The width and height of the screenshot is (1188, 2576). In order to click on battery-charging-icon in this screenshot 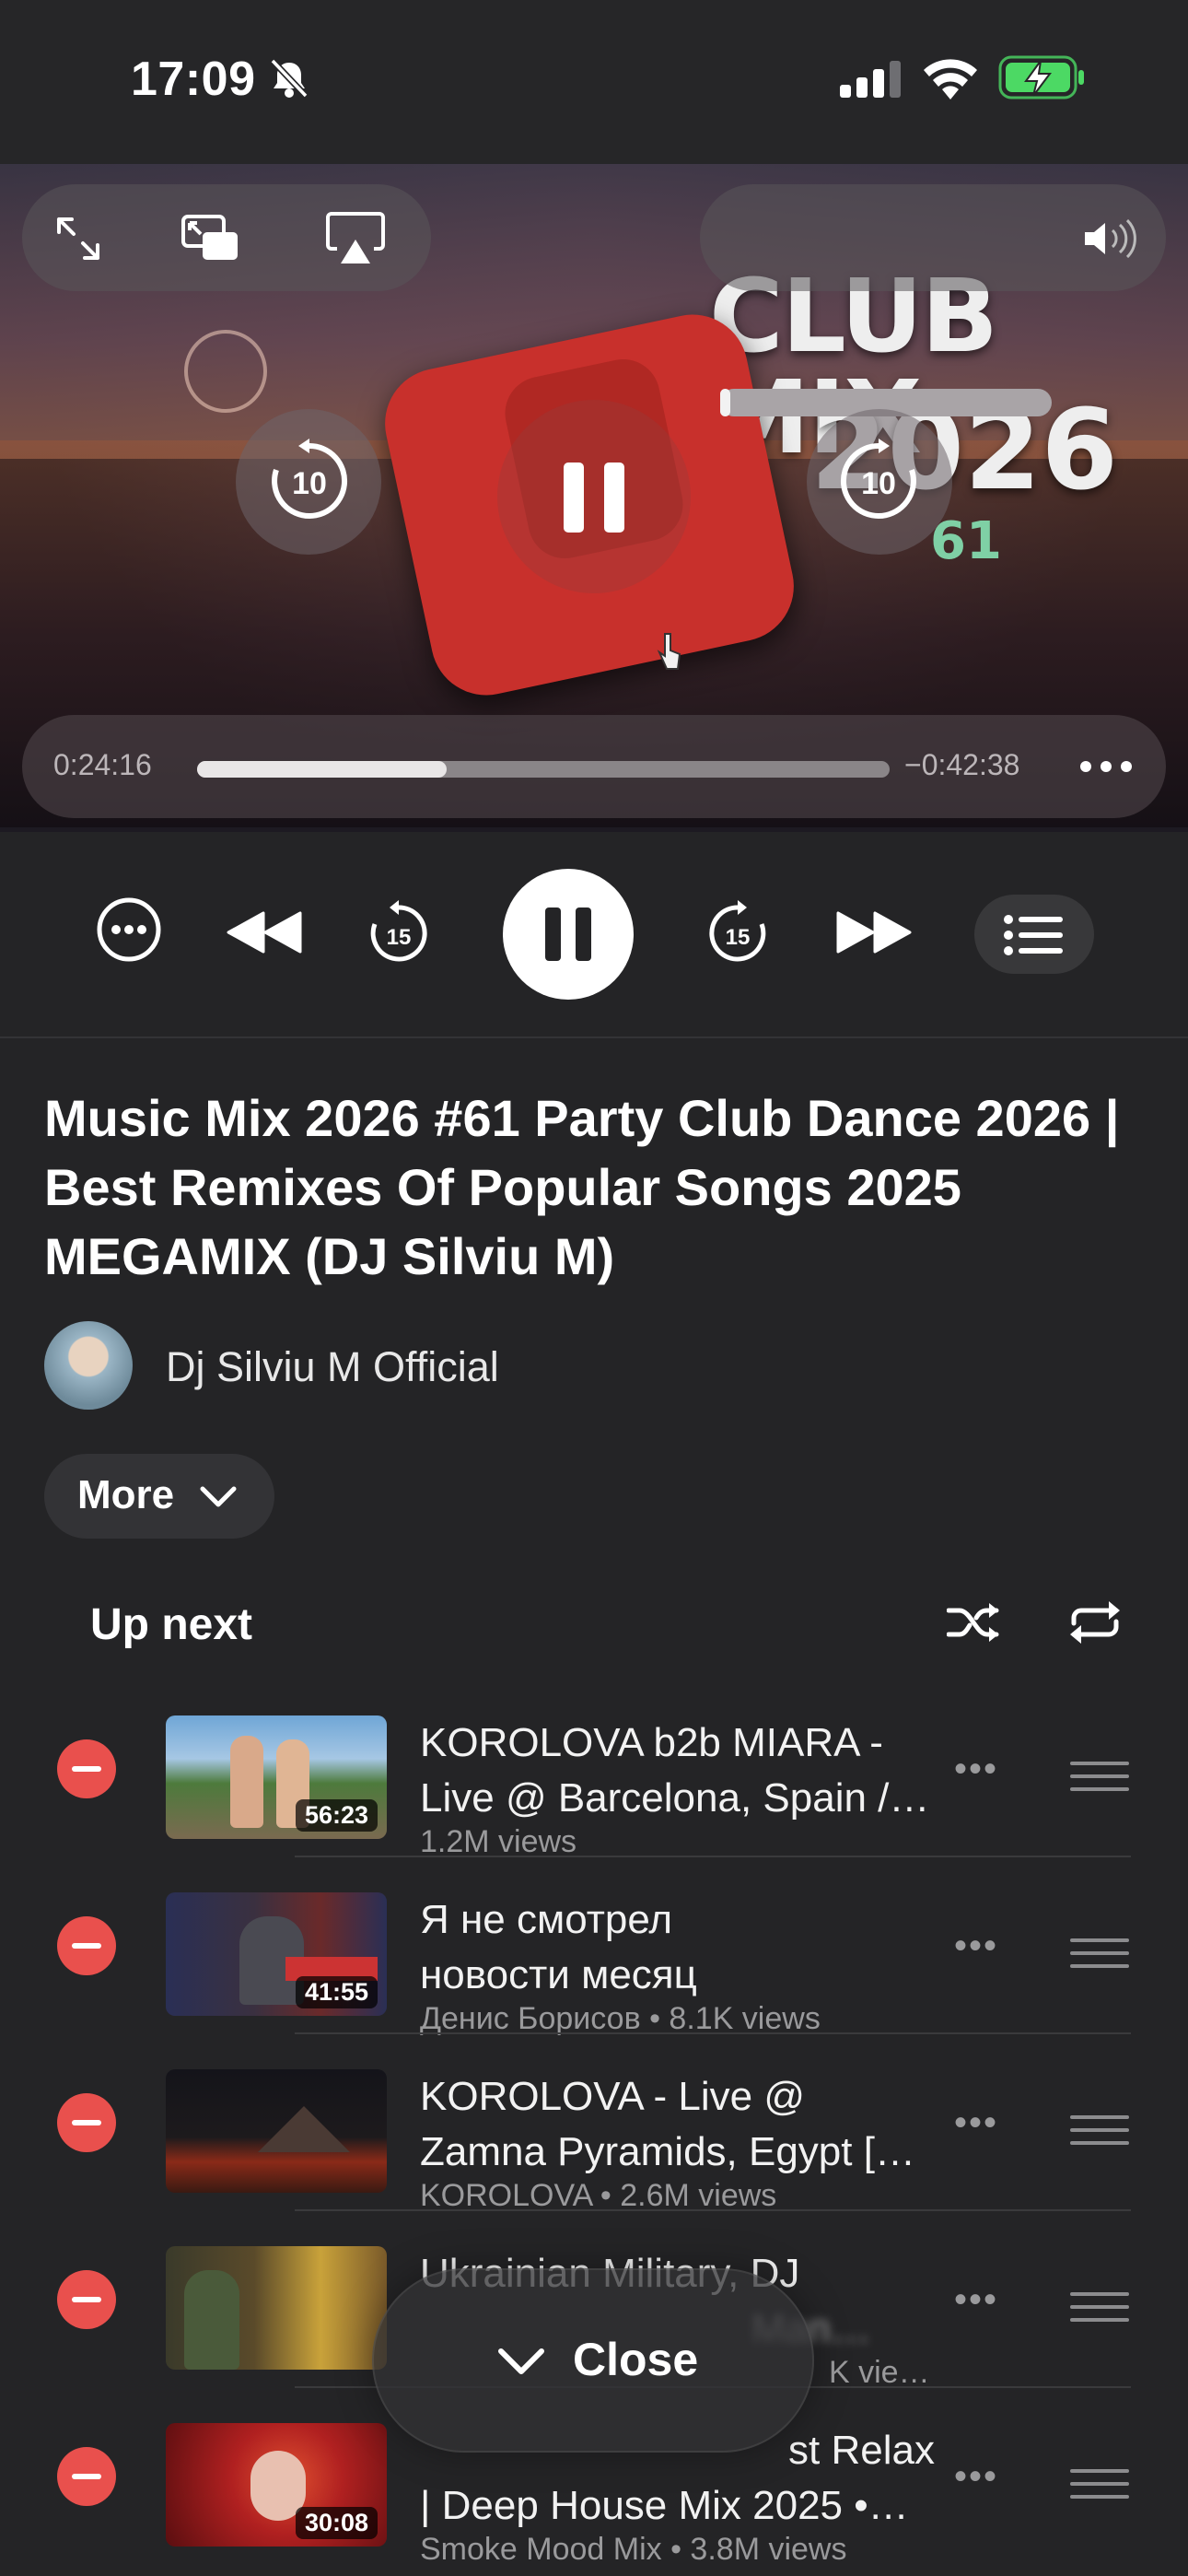, I will do `click(1041, 77)`.